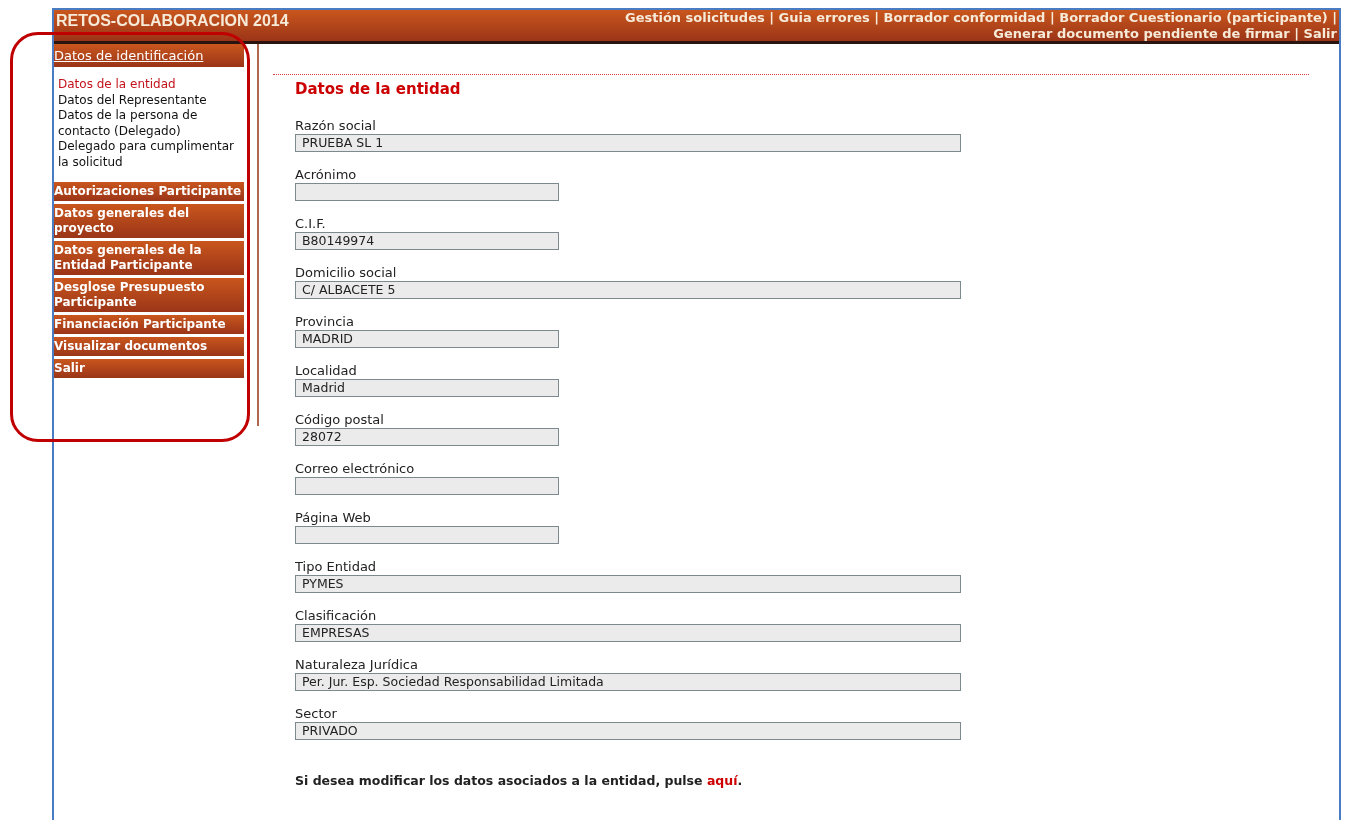  What do you see at coordinates (1193, 17) in the screenshot?
I see `header-link: Borrador Cuestionario (participante)` at bounding box center [1193, 17].